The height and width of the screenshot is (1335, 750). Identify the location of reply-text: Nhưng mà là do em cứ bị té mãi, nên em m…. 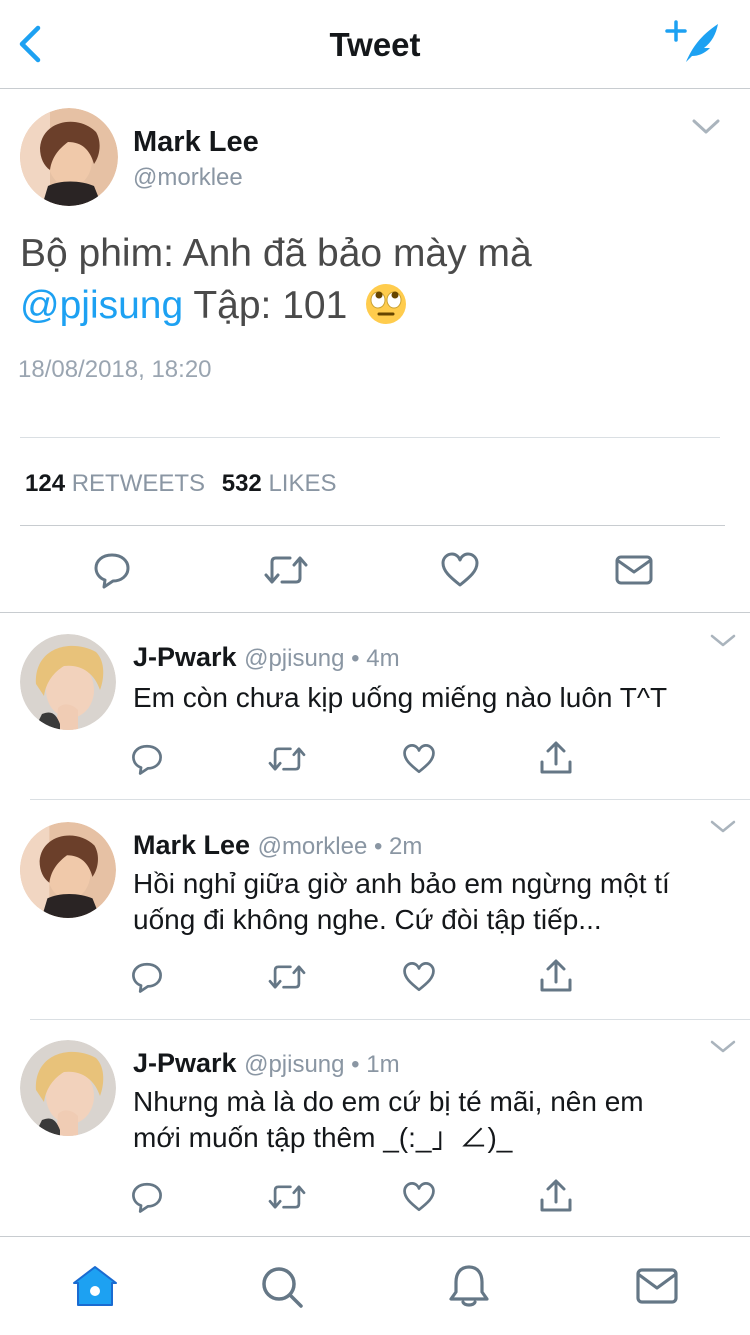
(433, 1120).